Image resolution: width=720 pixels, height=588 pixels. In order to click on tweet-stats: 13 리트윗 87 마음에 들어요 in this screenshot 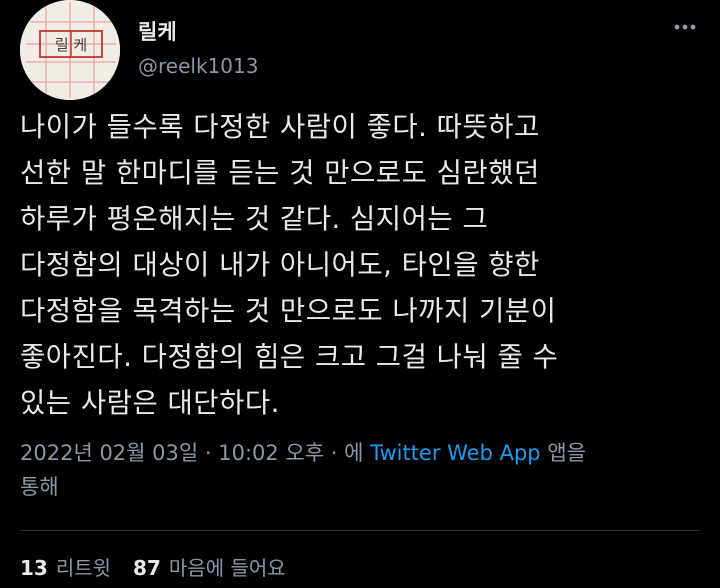, I will do `click(153, 566)`.